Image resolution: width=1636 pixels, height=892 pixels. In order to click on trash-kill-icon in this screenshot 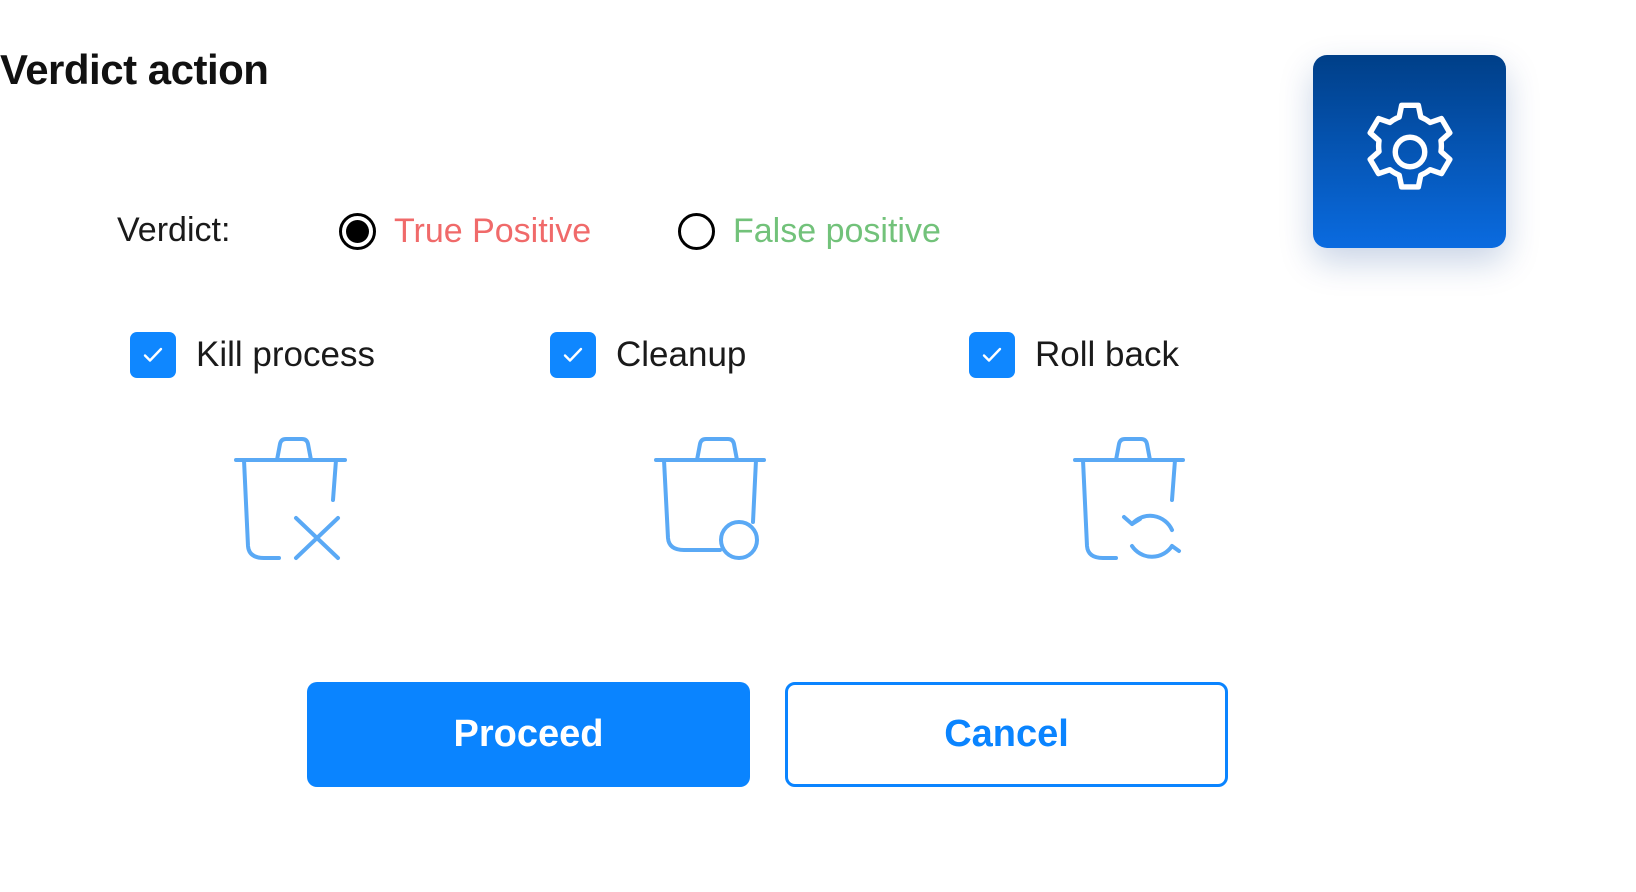, I will do `click(290, 498)`.